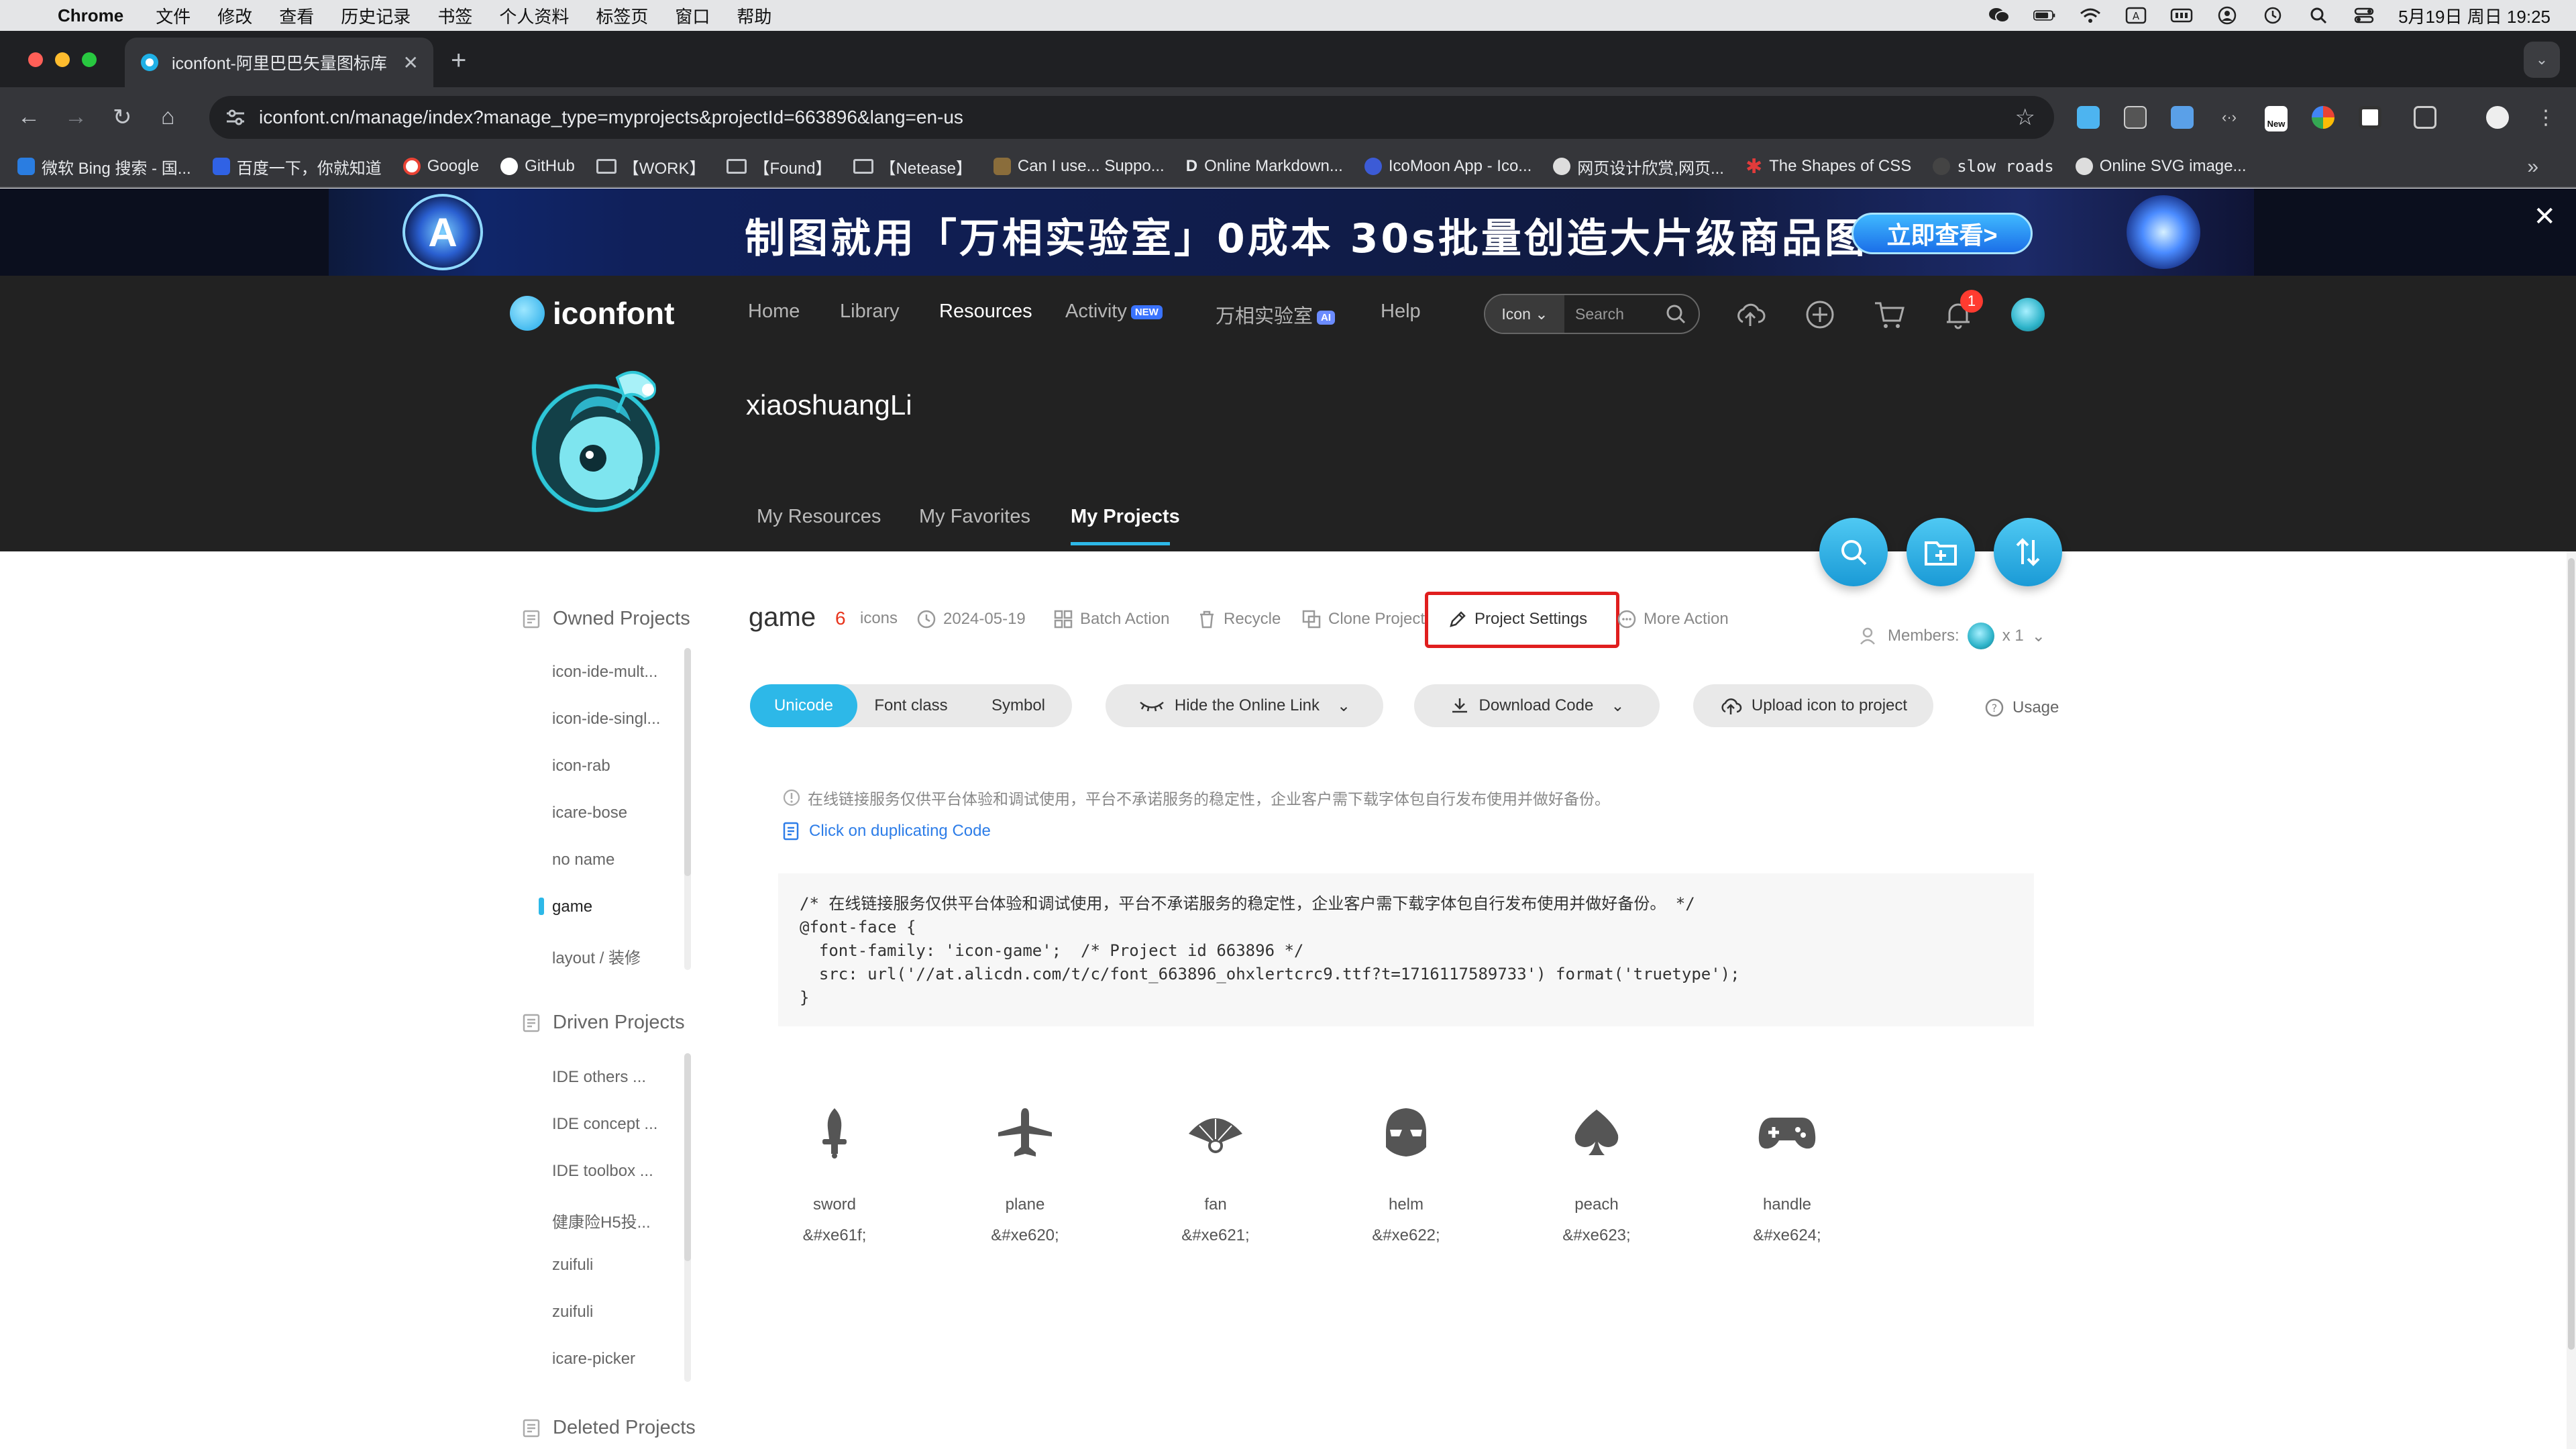 This screenshot has width=2576, height=1449. Describe the element at coordinates (572, 907) in the screenshot. I see `project-item-active: game` at that location.